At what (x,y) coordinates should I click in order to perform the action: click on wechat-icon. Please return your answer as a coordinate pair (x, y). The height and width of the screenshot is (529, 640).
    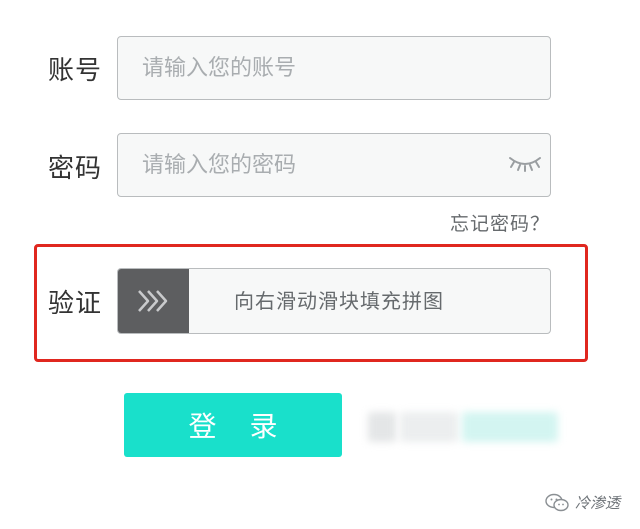
    Looking at the image, I should click on (557, 502).